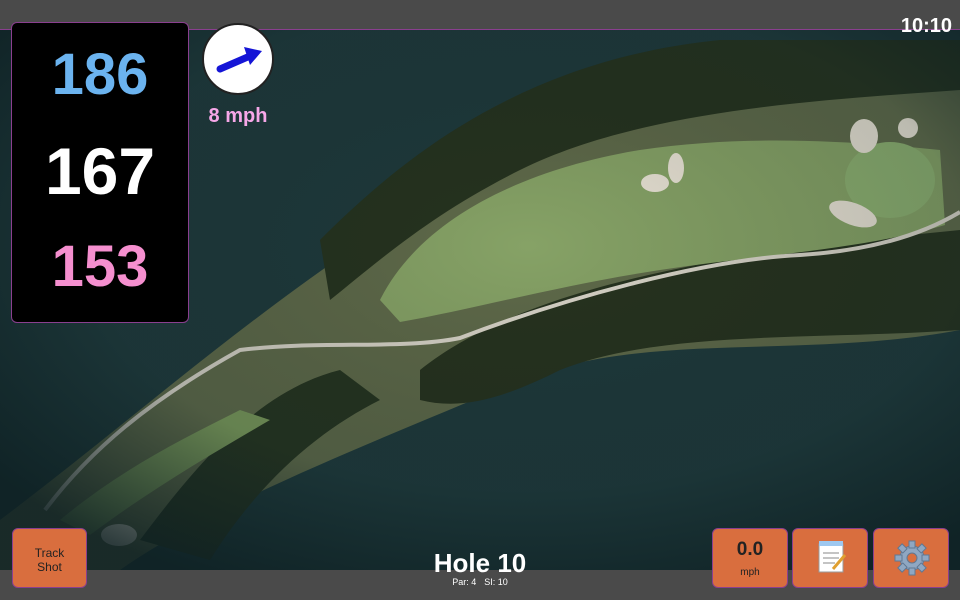 This screenshot has width=960, height=600. Describe the element at coordinates (750, 549) in the screenshot. I see `wind-button-value: 0.0` at that location.